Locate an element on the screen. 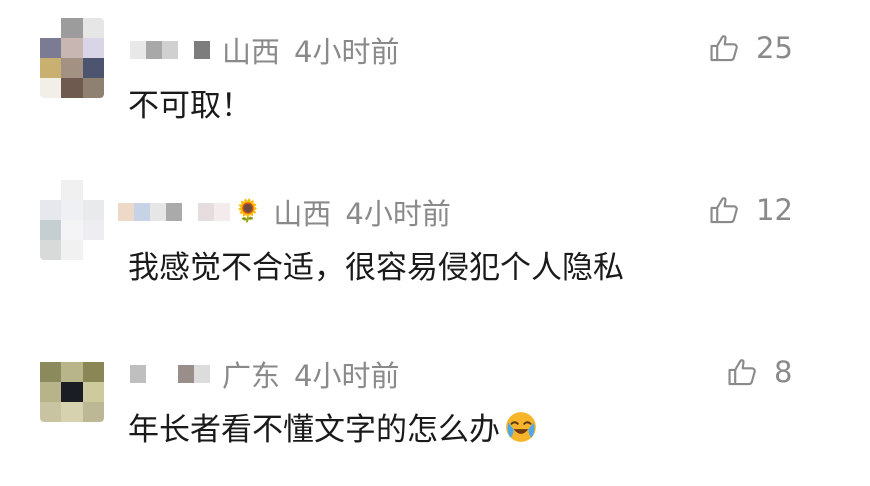  comment-meta: 广东 4小时前 is located at coordinates (264, 374).